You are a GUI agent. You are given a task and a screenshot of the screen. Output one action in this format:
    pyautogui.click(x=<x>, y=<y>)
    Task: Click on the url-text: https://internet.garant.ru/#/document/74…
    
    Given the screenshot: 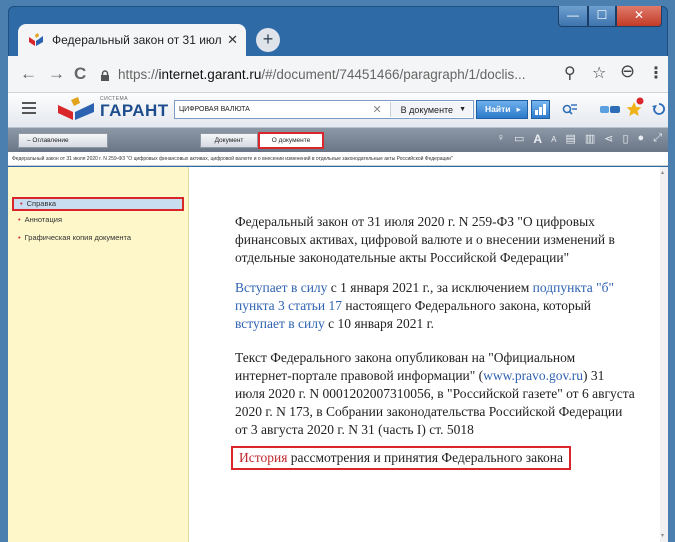 What is the action you would take?
    pyautogui.click(x=322, y=74)
    